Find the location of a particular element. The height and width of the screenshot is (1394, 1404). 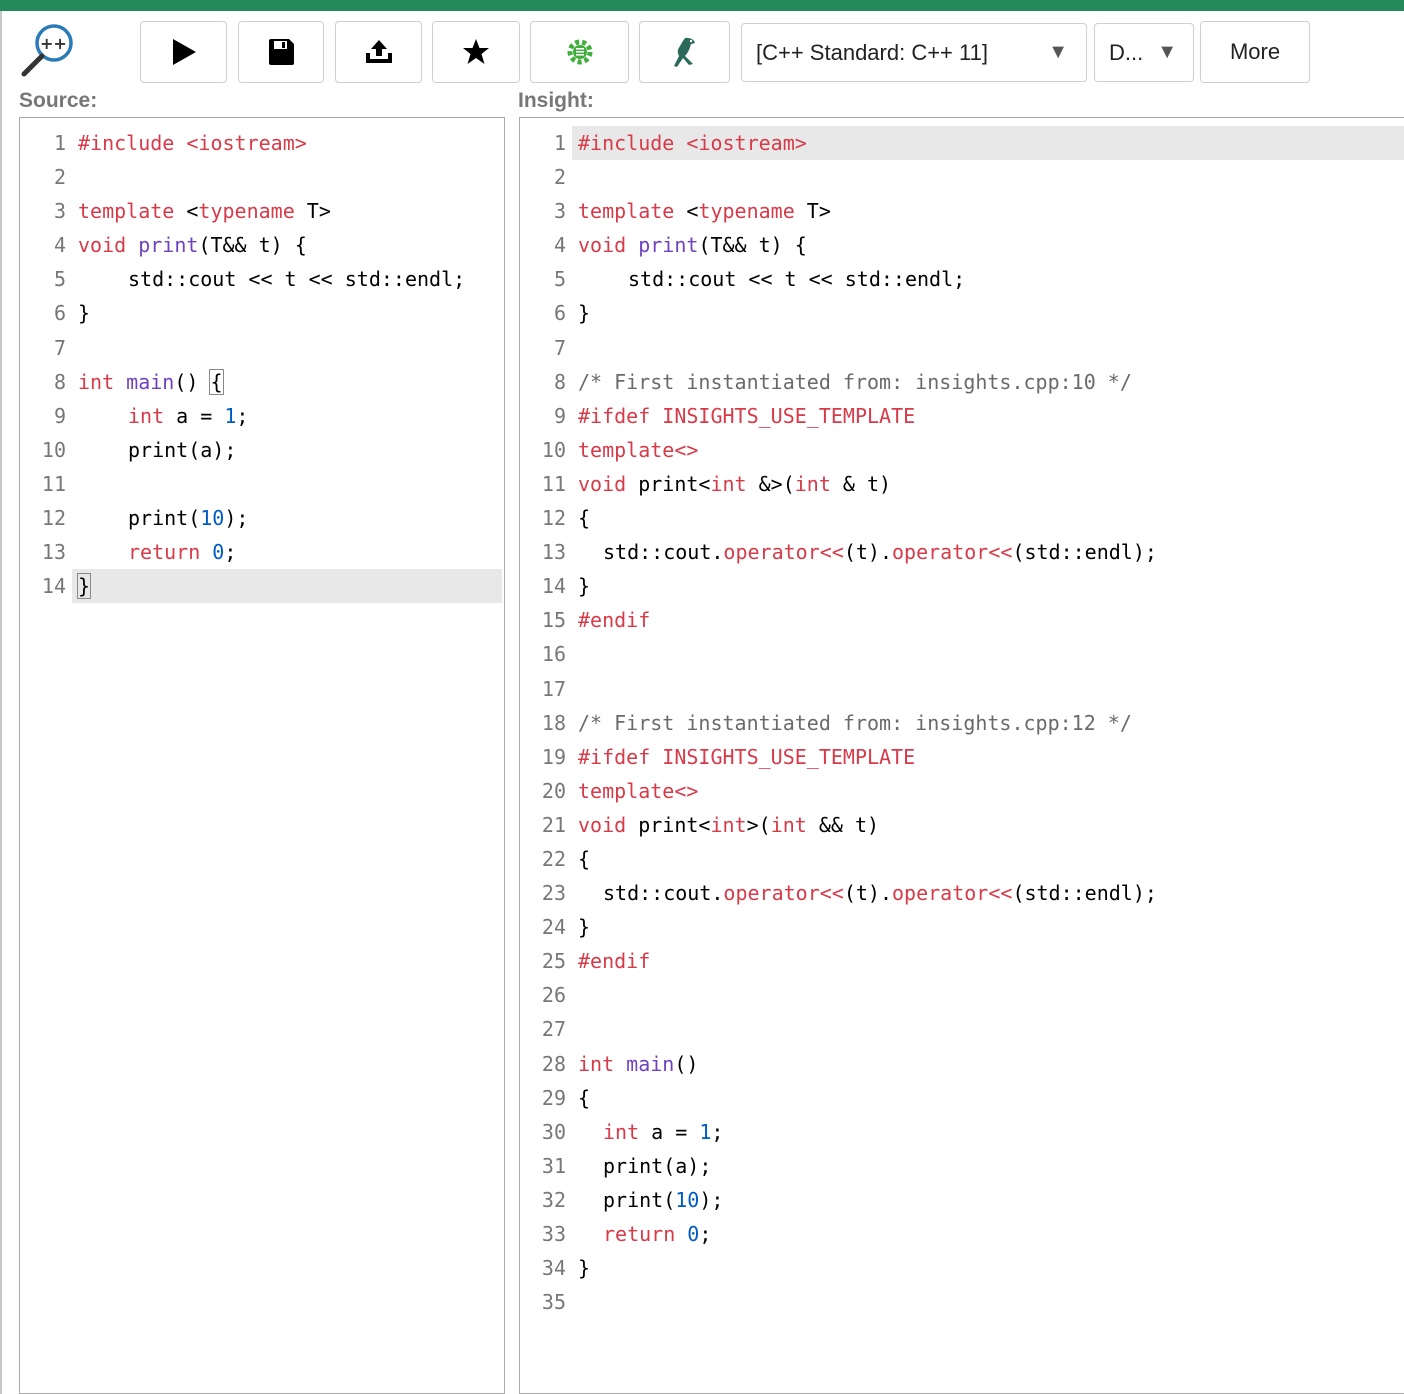

code-line: 26 is located at coordinates (553, 995).